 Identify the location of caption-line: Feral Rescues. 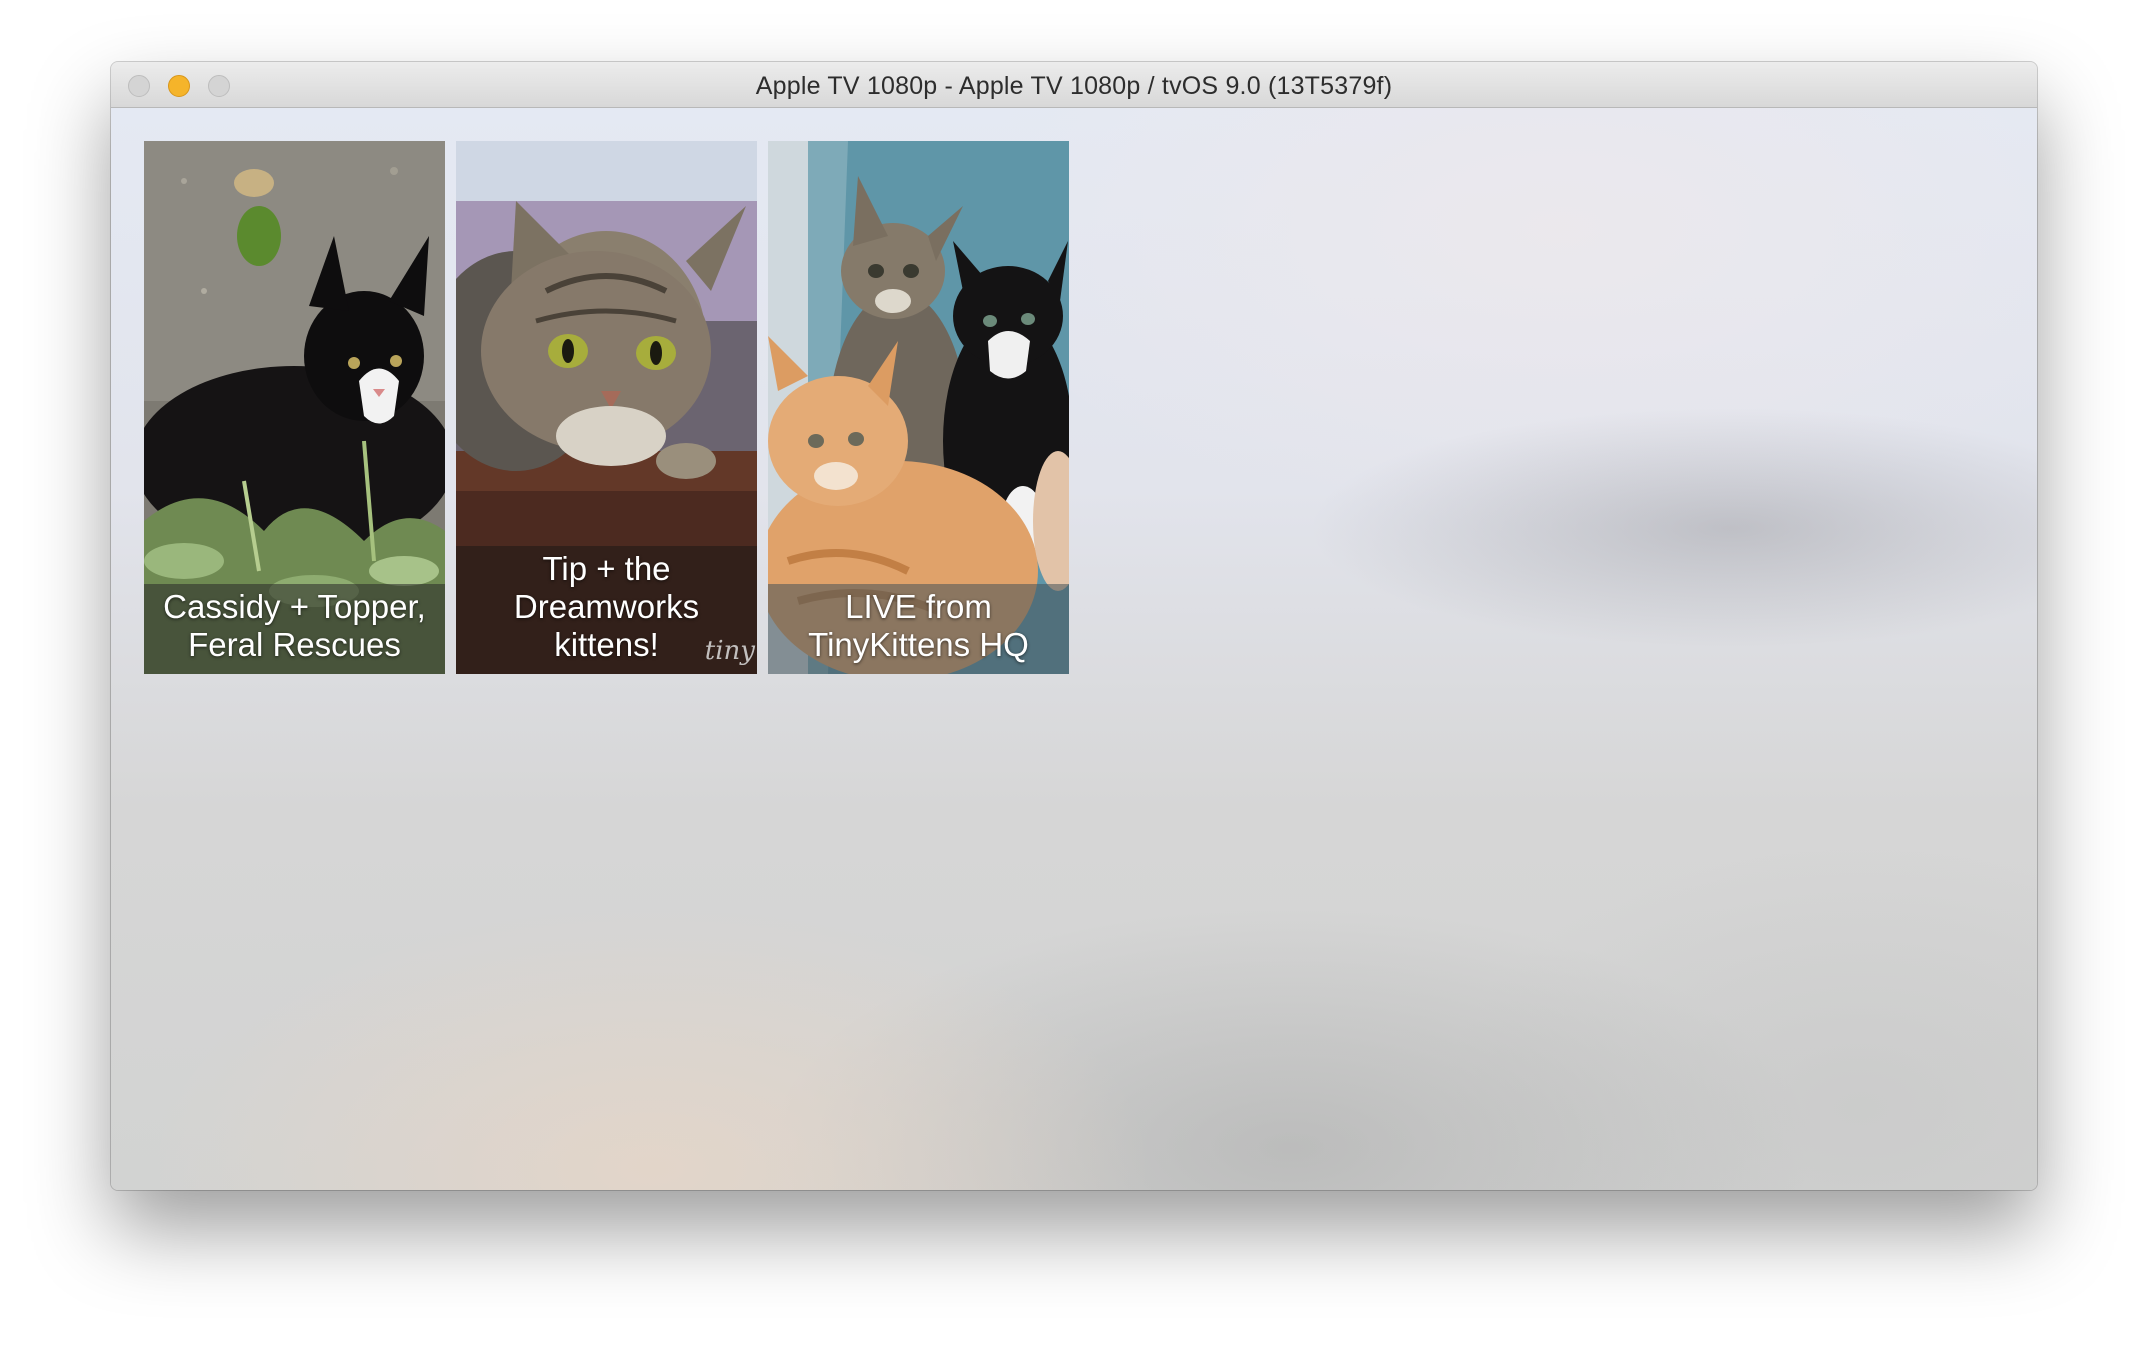
(294, 644).